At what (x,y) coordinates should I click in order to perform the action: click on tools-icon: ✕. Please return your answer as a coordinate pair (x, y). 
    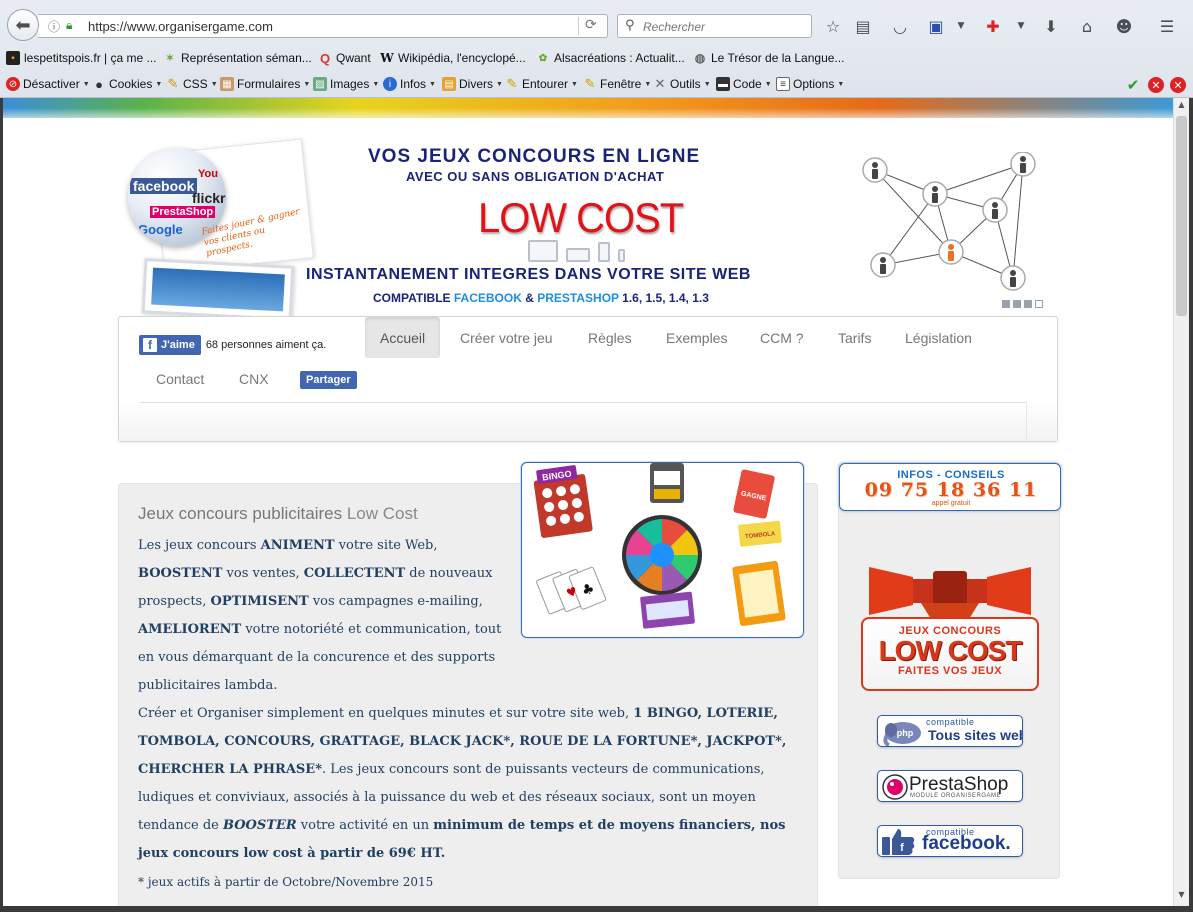
    Looking at the image, I should click on (660, 83).